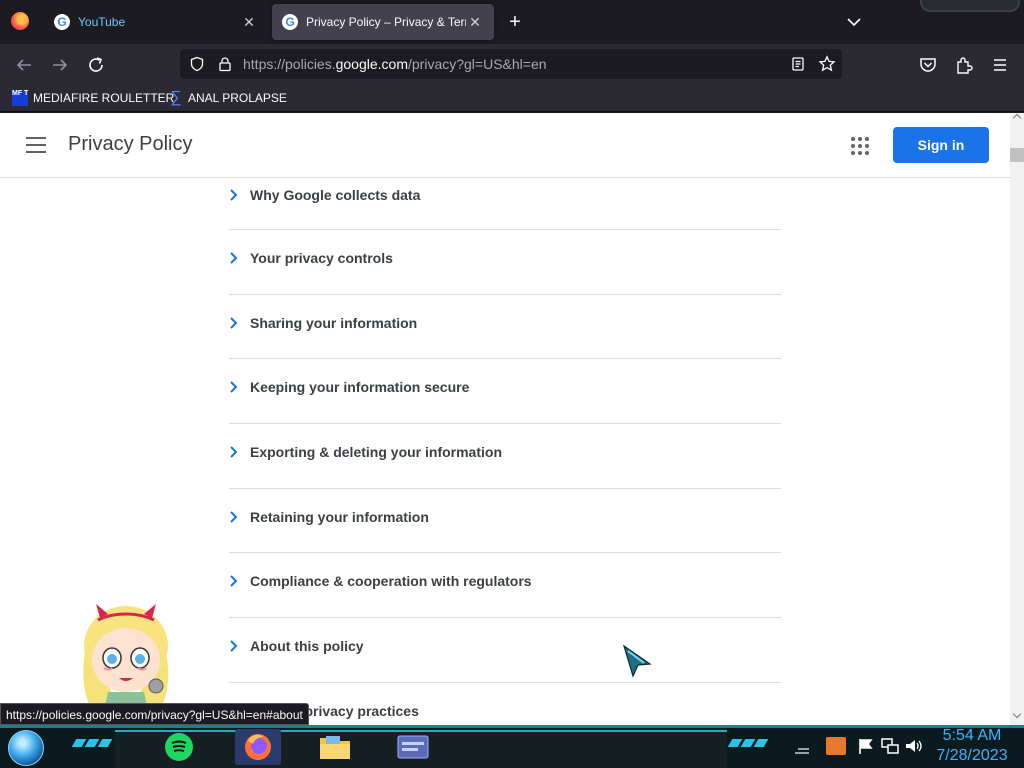  I want to click on bookmark-anal-prolapse: ∑ ANAL PROLAPSE, so click(227, 98).